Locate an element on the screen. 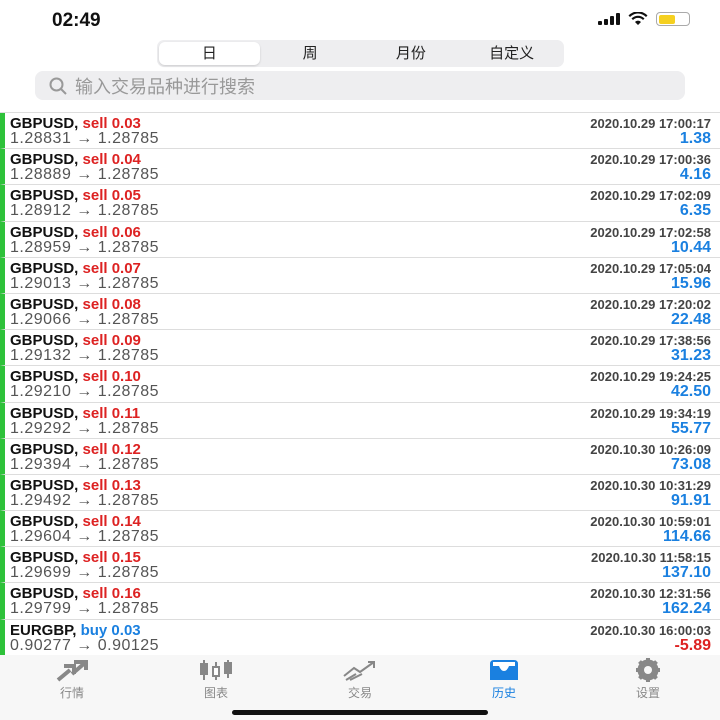 The width and height of the screenshot is (720, 720). profit: 6.35 is located at coordinates (695, 211).